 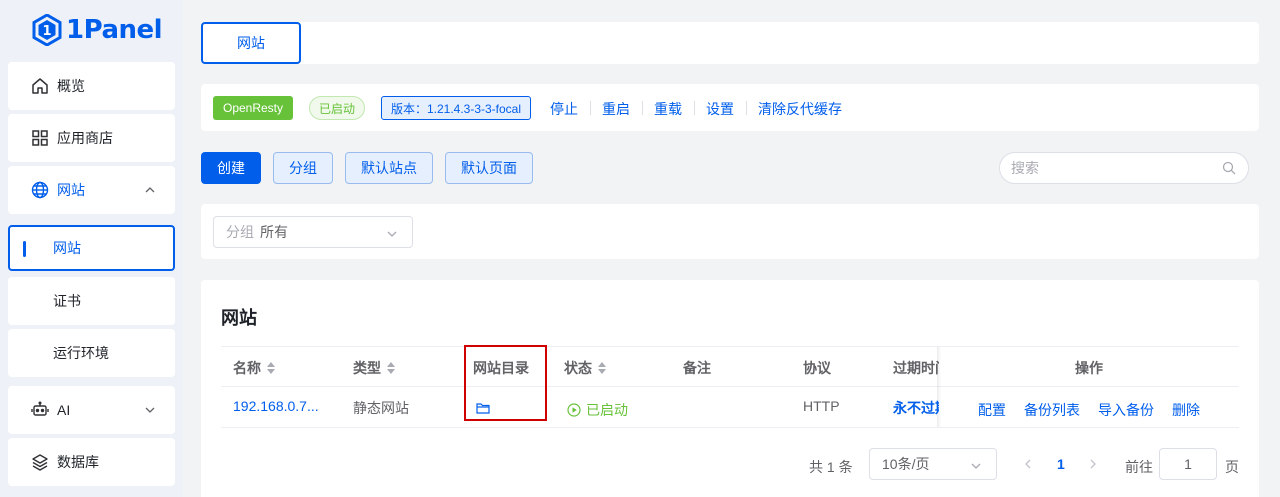 What do you see at coordinates (720, 109) in the screenshot?
I see `settings-button: 设置` at bounding box center [720, 109].